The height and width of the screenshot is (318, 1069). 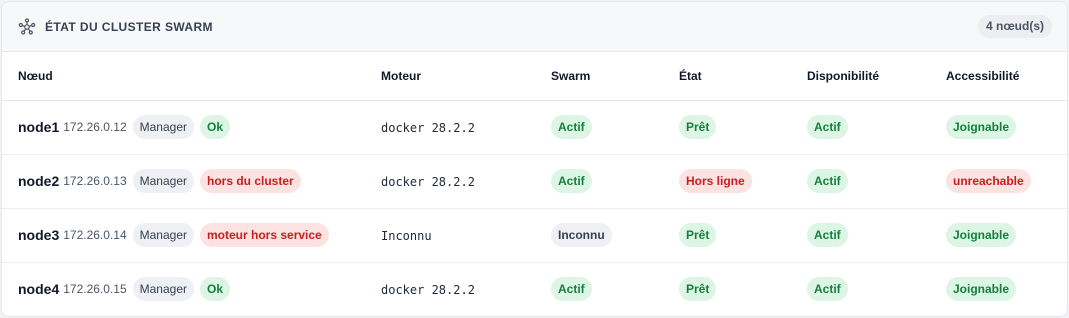 I want to click on cell-node: node4 172.26.0.15 Manager Ok, so click(x=183, y=289).